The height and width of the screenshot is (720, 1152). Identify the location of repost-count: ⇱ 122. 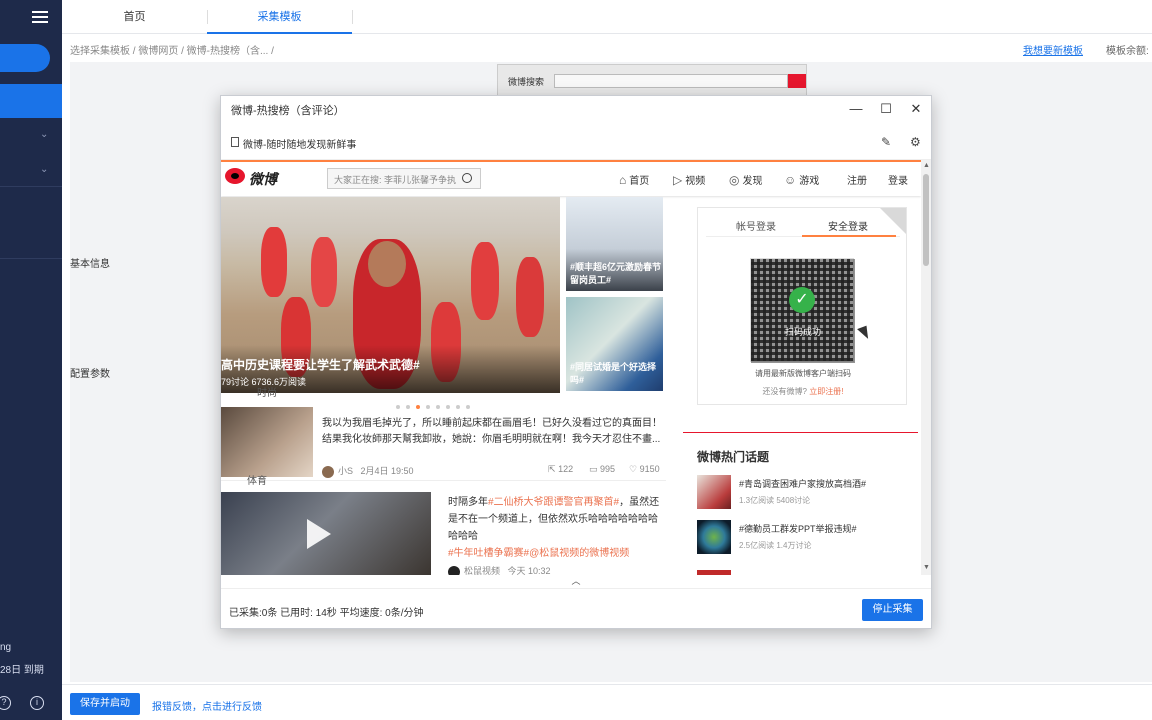
(560, 469).